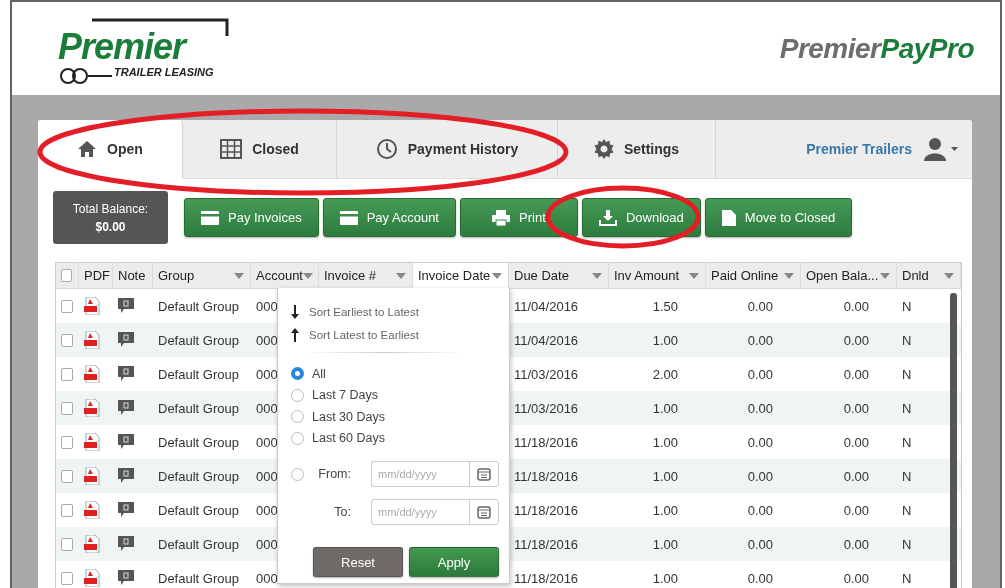 The image size is (1005, 588). What do you see at coordinates (876, 48) in the screenshot?
I see `product-logo: PremierPayPro` at bounding box center [876, 48].